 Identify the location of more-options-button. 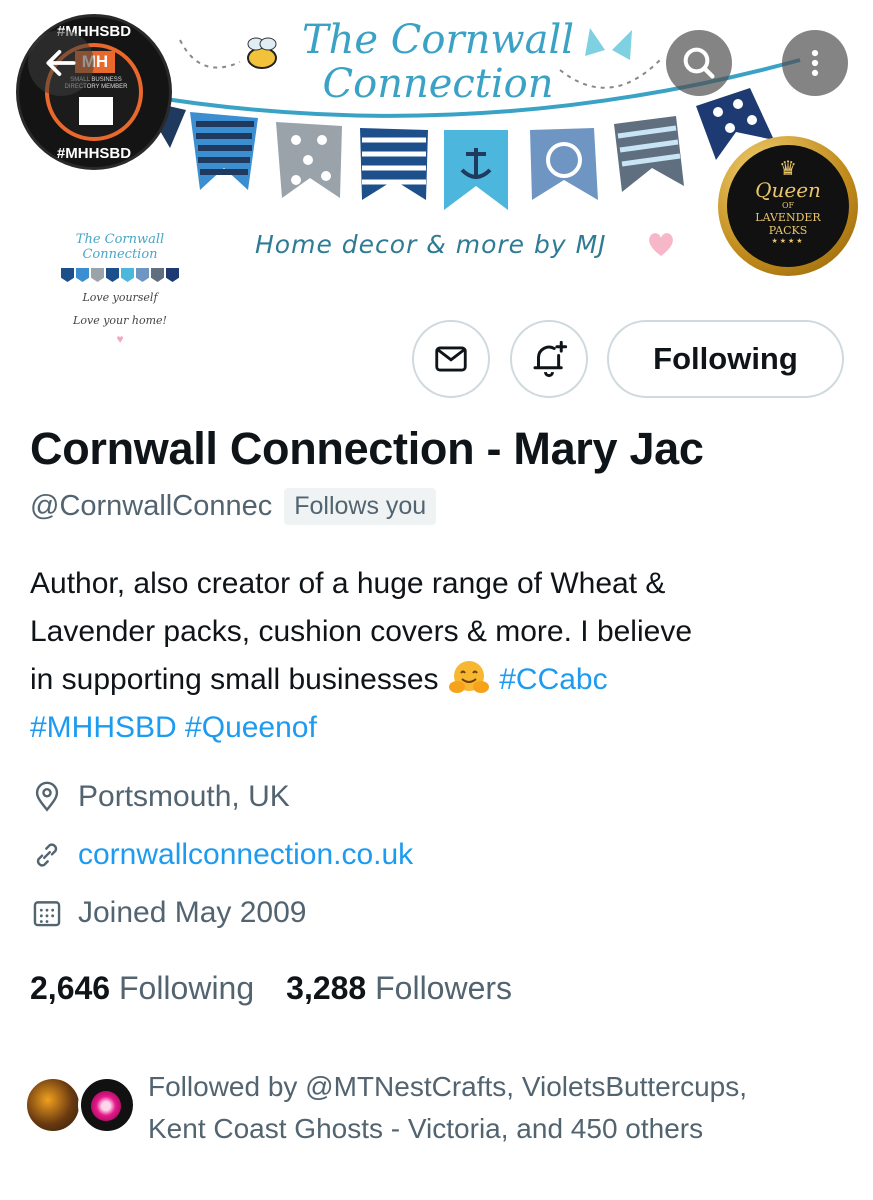
(815, 63).